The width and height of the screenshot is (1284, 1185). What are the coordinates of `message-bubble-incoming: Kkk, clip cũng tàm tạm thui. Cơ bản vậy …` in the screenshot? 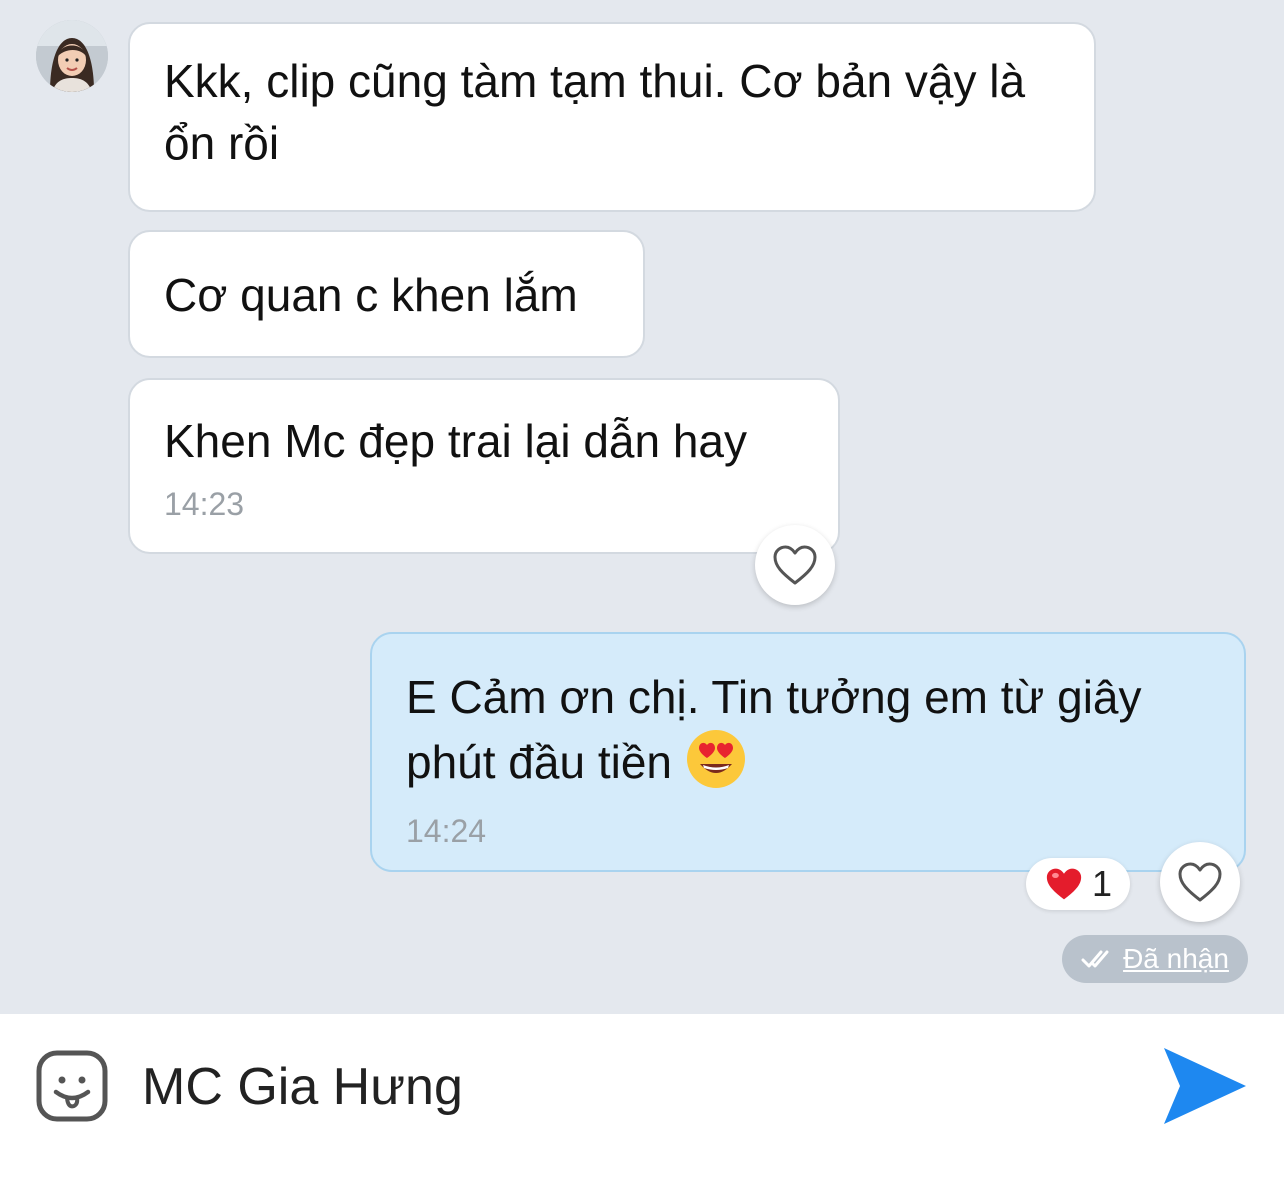 It's located at (612, 117).